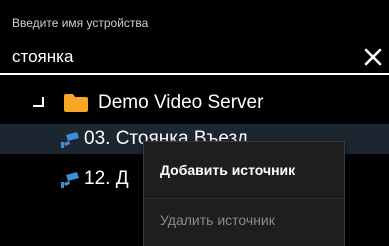 This screenshot has width=389, height=246. I want to click on close-icon, so click(373, 57).